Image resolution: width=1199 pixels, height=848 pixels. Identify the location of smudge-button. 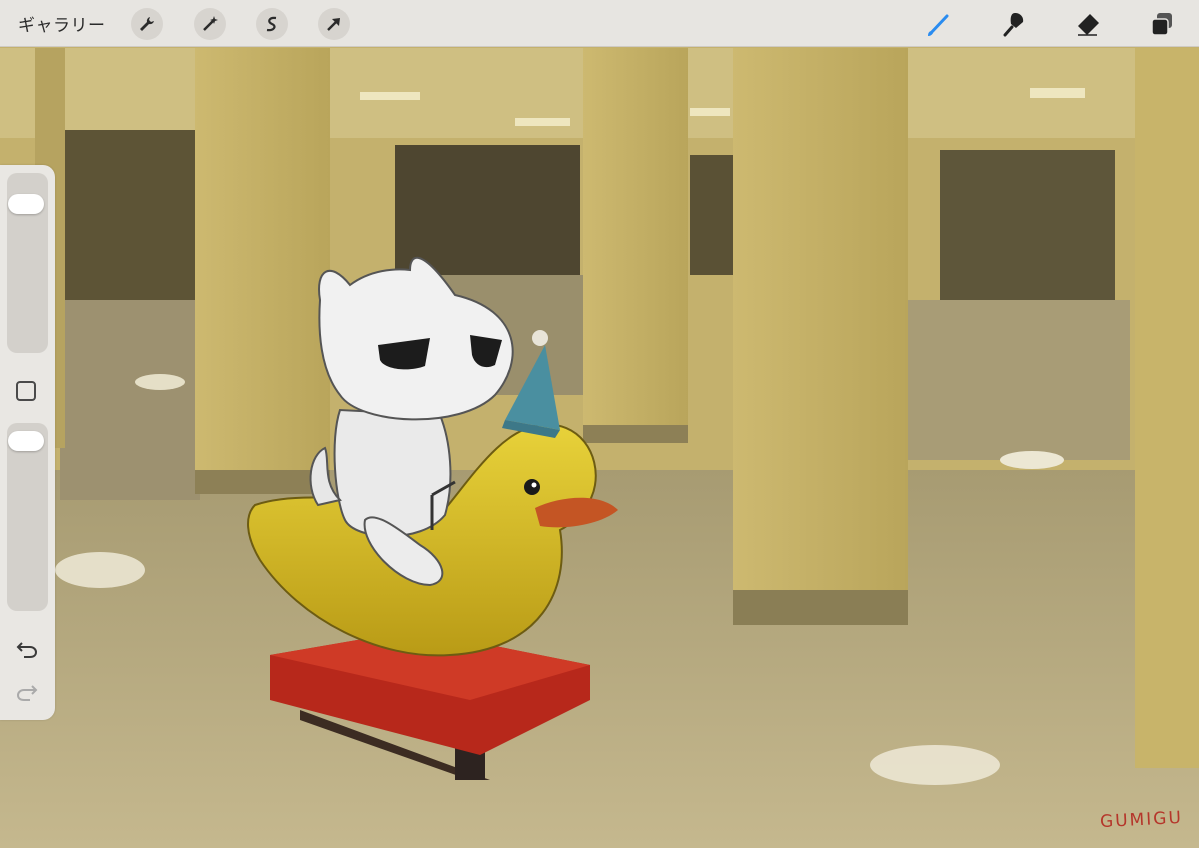
(1014, 24).